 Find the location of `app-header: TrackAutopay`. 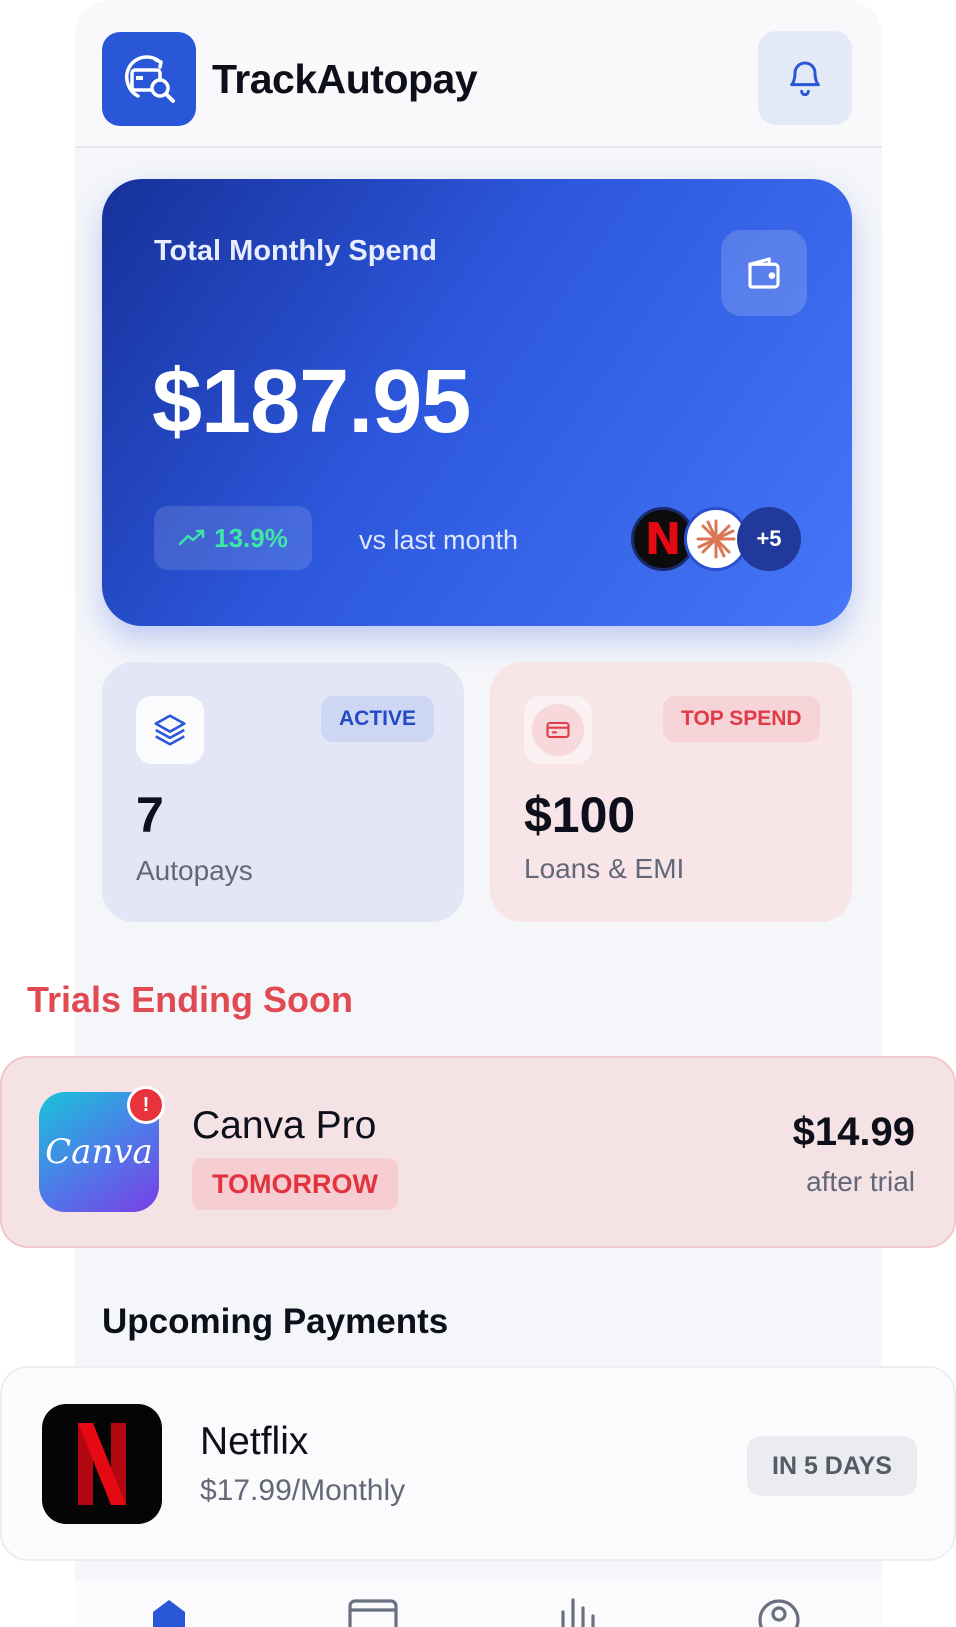

app-header: TrackAutopay is located at coordinates (478, 74).